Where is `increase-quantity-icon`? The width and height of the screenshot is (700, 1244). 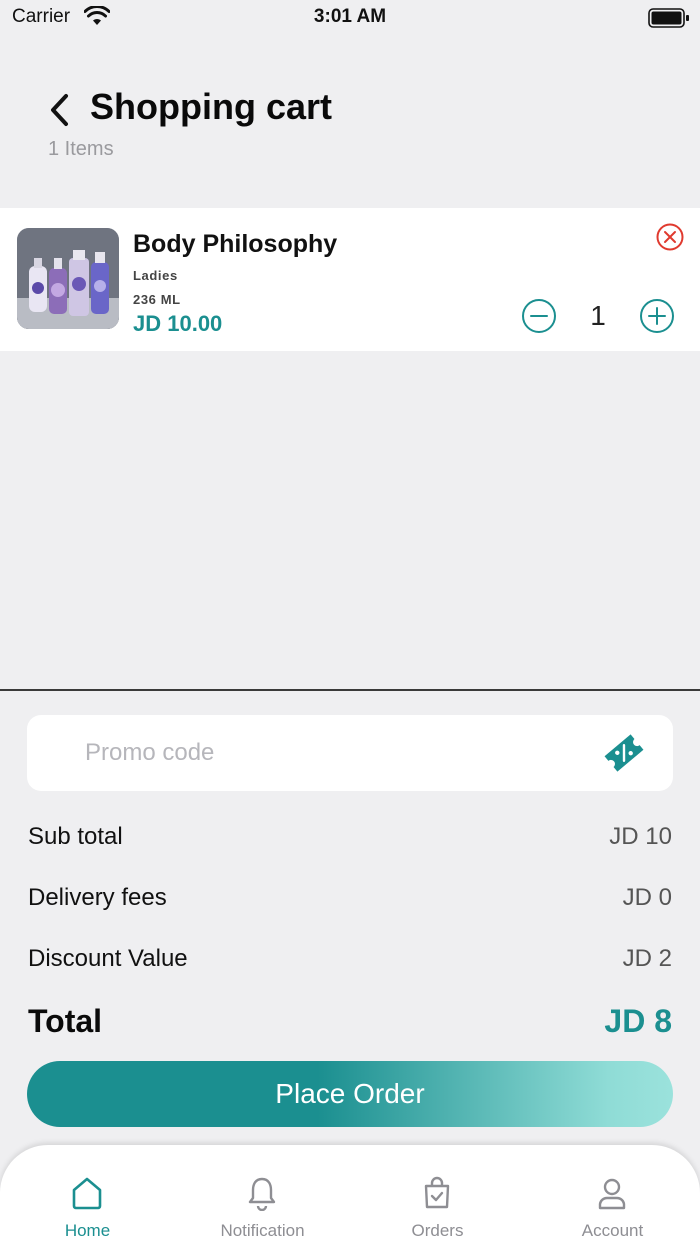 increase-quantity-icon is located at coordinates (657, 316).